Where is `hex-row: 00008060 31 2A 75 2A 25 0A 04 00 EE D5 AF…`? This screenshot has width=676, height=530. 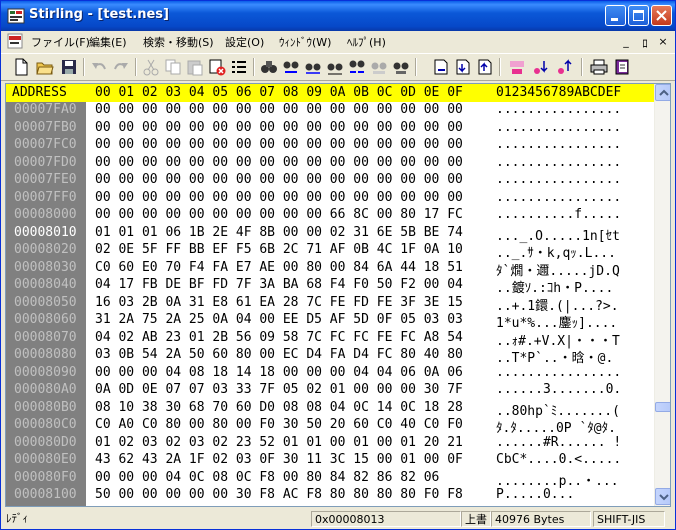 hex-row: 00008060 31 2A 75 2A 25 0A 04 00 EE D5 AF… is located at coordinates (330, 321).